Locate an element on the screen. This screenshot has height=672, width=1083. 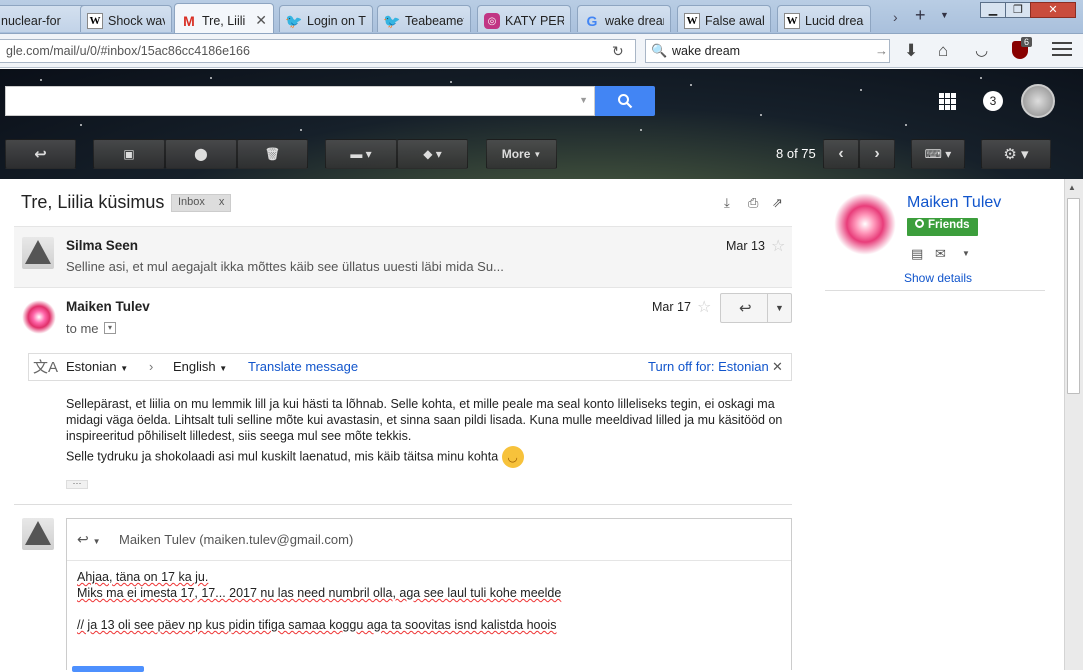
browser-search-input: wake dream is located at coordinates (767, 51).